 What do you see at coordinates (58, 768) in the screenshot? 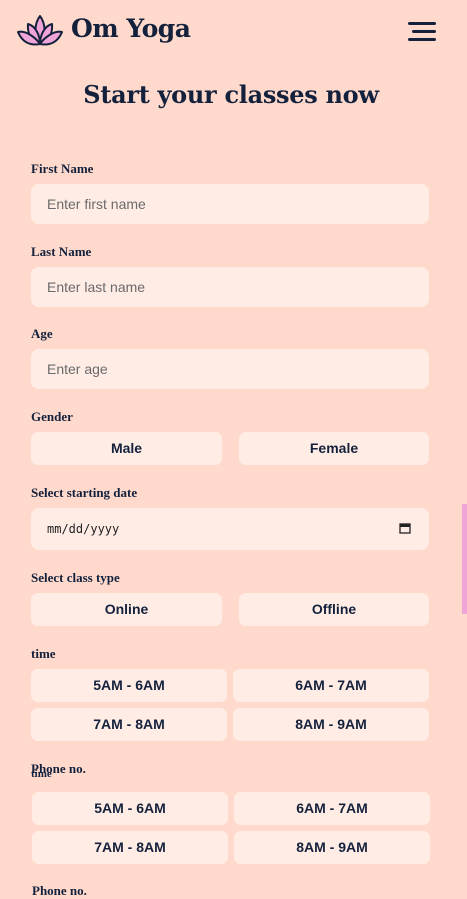
I see `phone-label: Phone no.` at bounding box center [58, 768].